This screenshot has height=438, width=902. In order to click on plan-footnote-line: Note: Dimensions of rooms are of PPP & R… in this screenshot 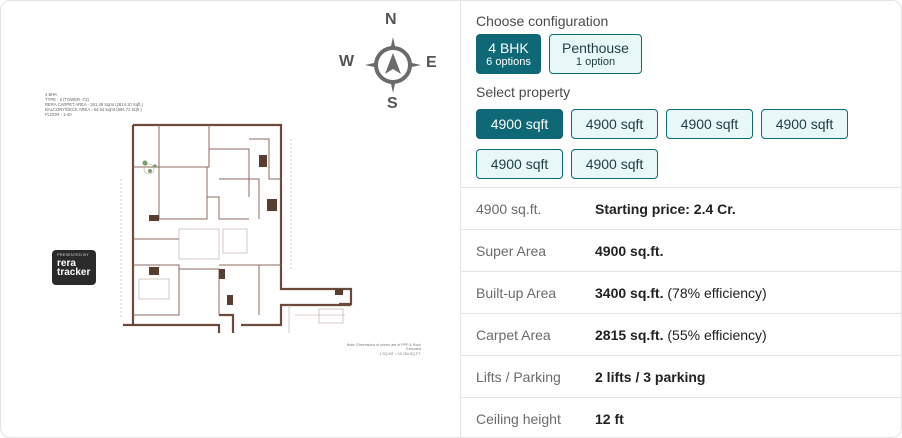, I will do `click(383, 347)`.